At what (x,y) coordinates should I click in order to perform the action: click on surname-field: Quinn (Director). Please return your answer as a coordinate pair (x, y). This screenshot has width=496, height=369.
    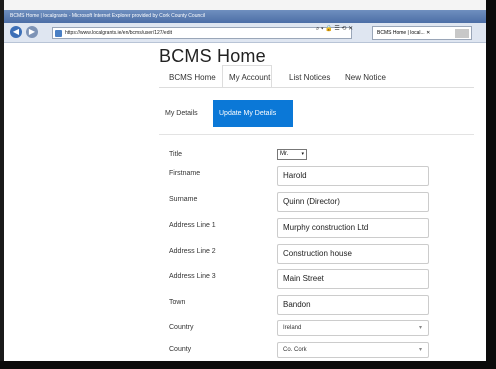
    Looking at the image, I should click on (353, 202).